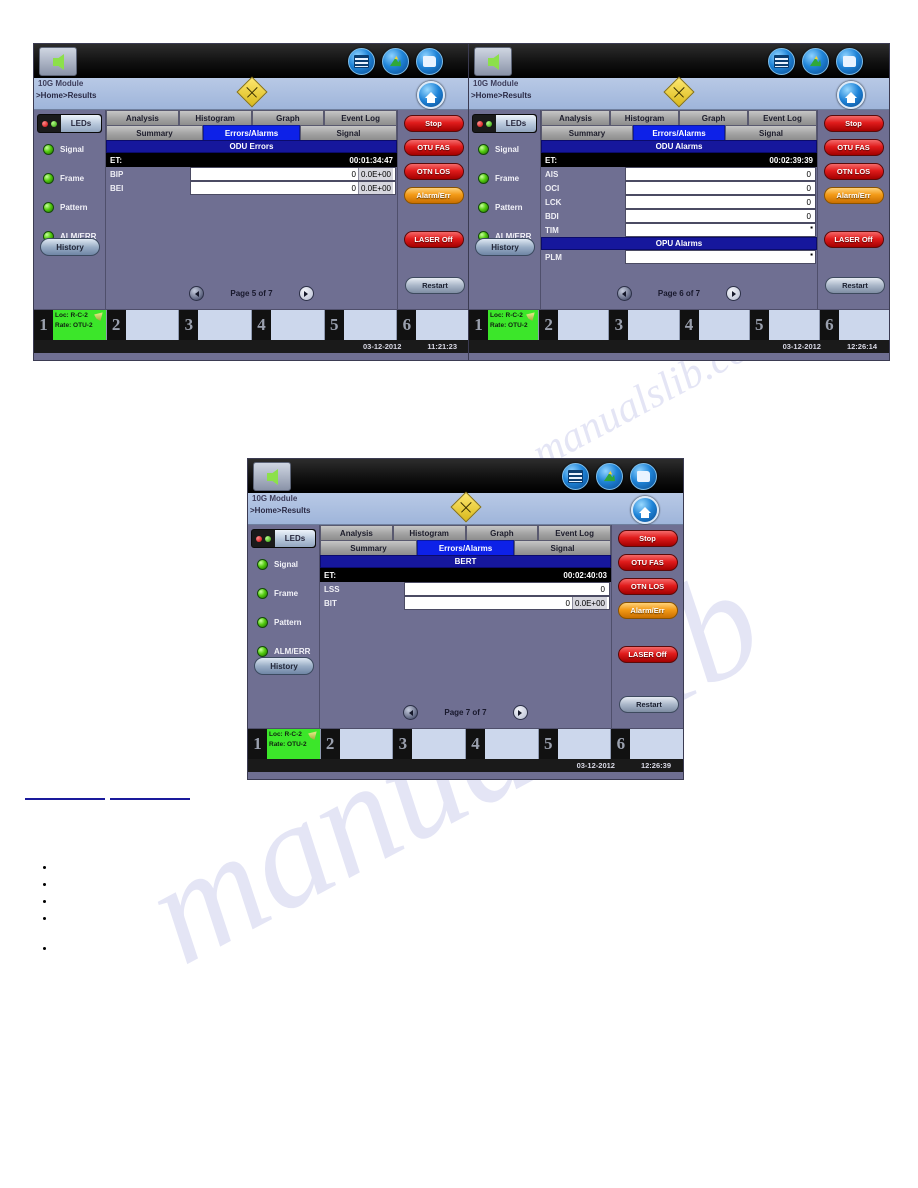 The width and height of the screenshot is (918, 1188). I want to click on led-item-frame: Frame, so click(283, 593).